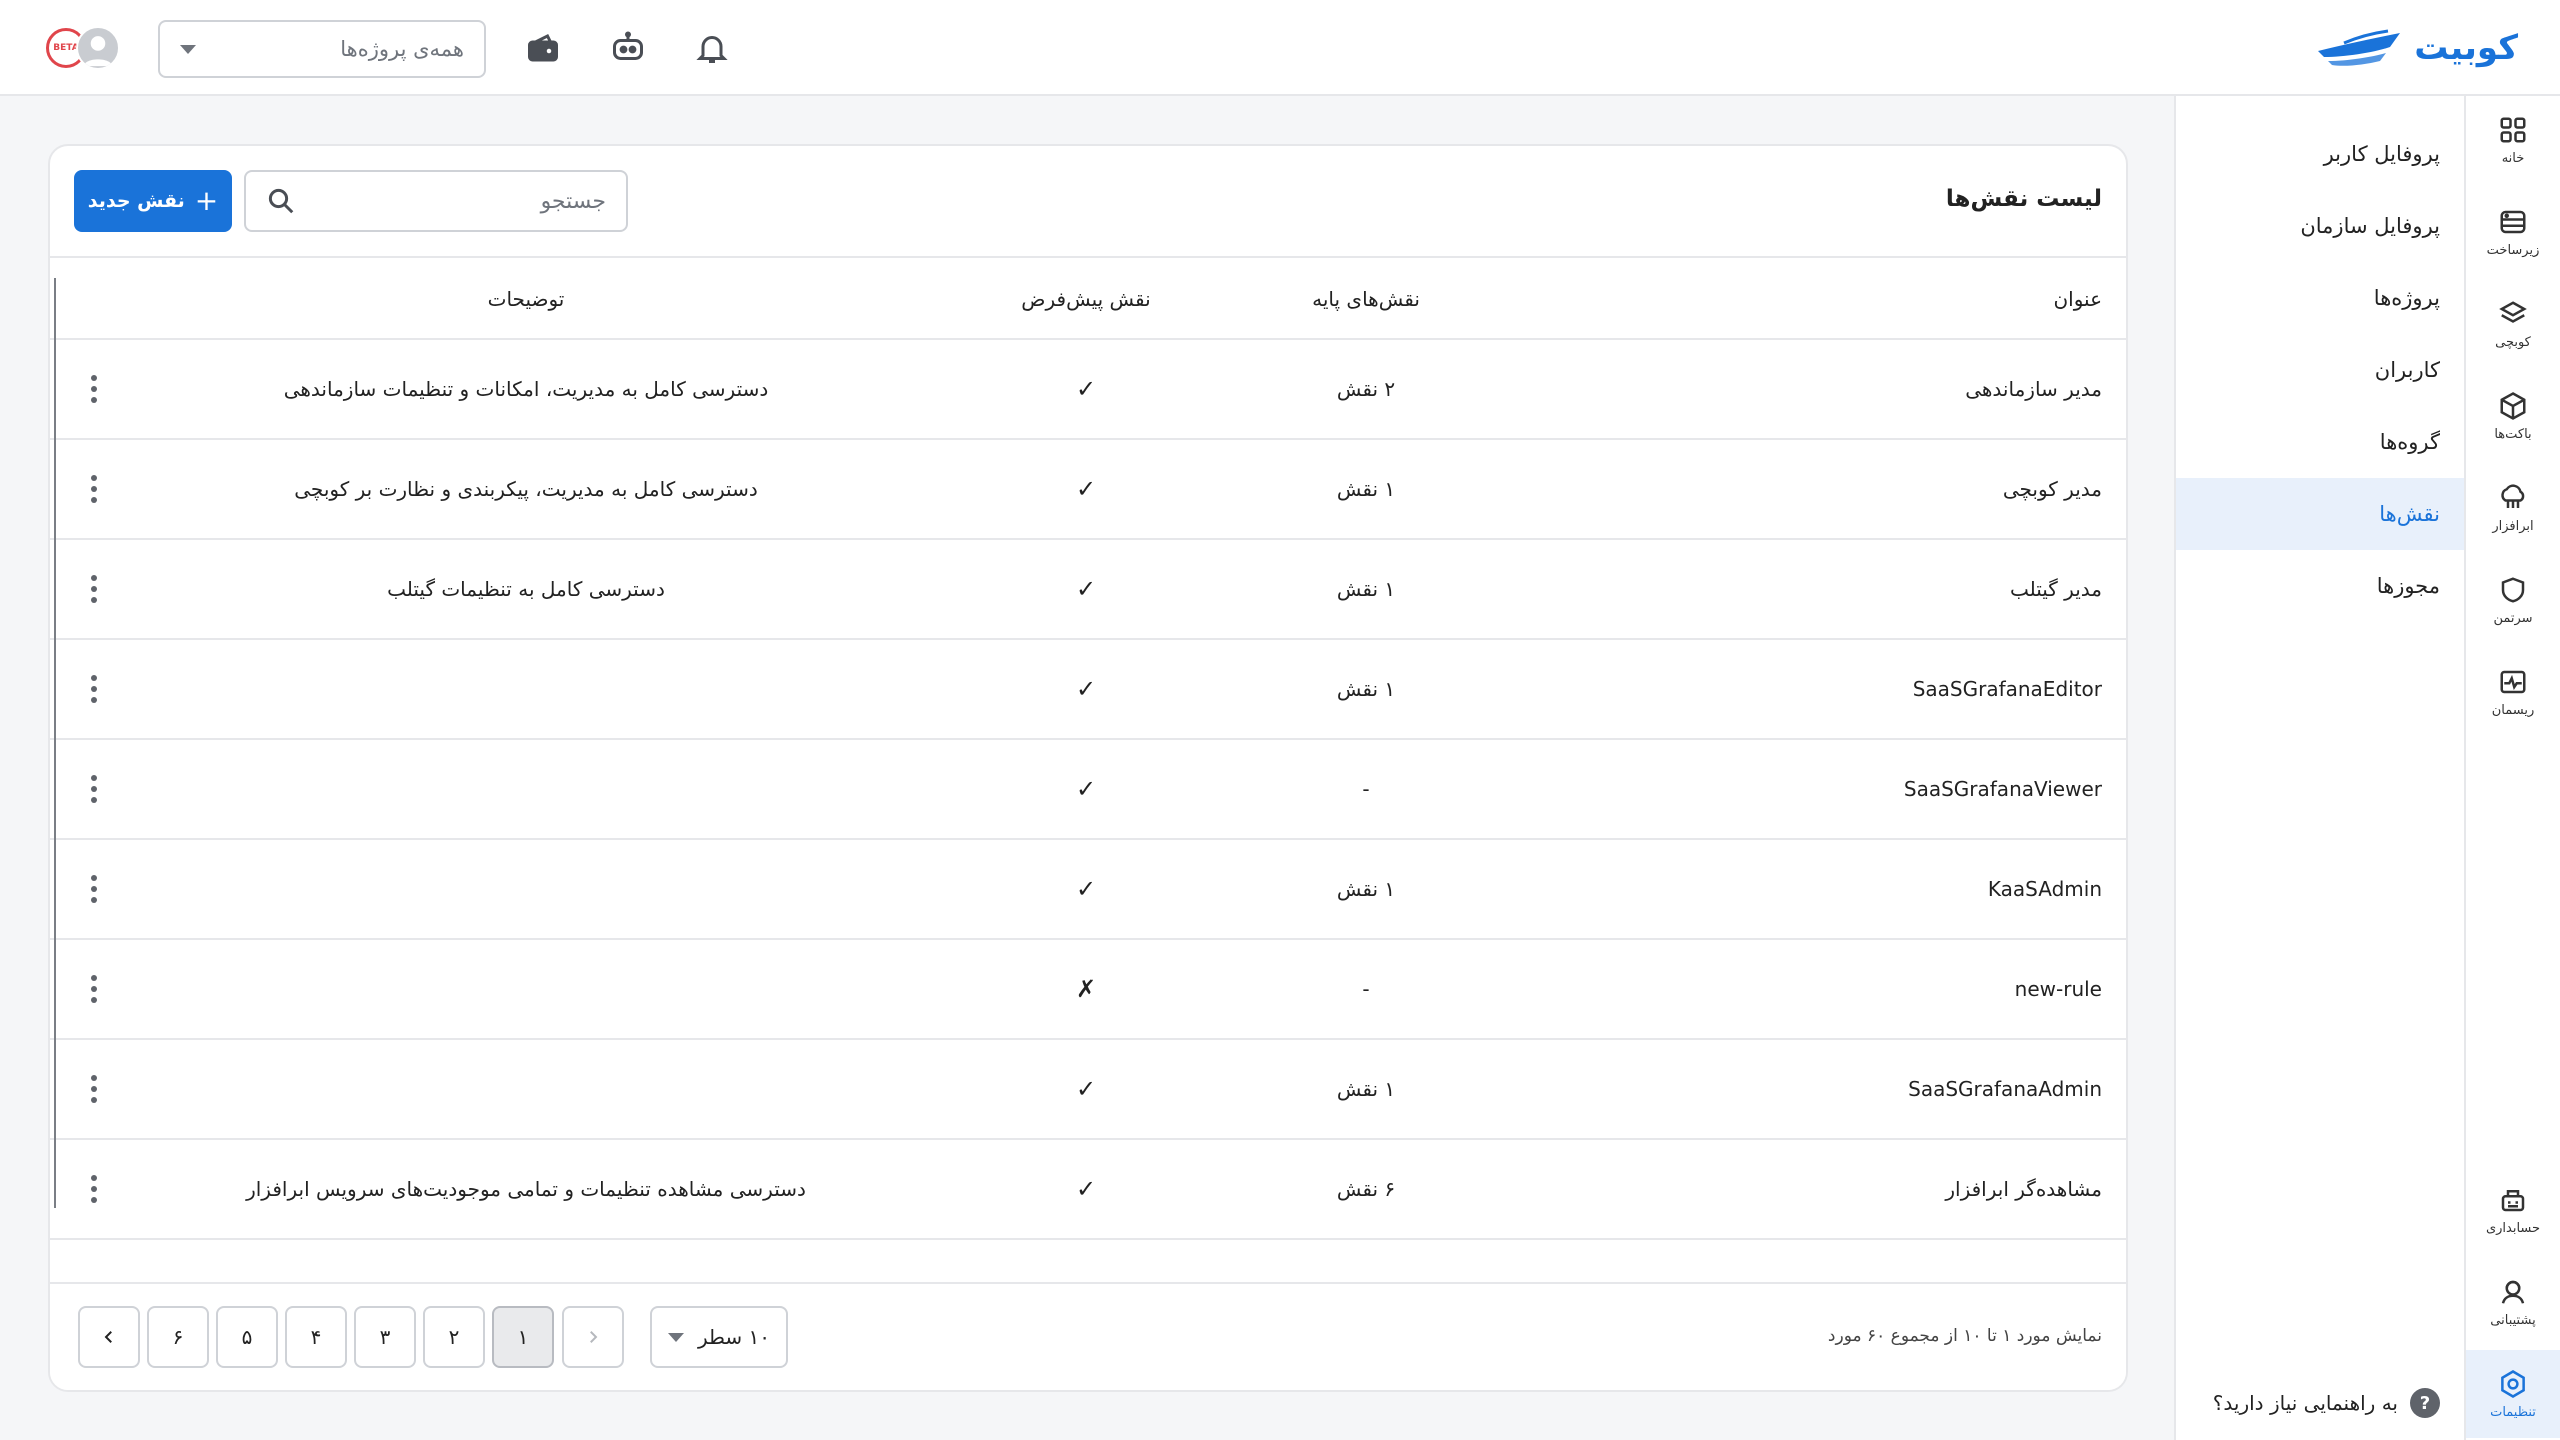  What do you see at coordinates (247, 1337) in the screenshot?
I see `page-button-5: ۵` at bounding box center [247, 1337].